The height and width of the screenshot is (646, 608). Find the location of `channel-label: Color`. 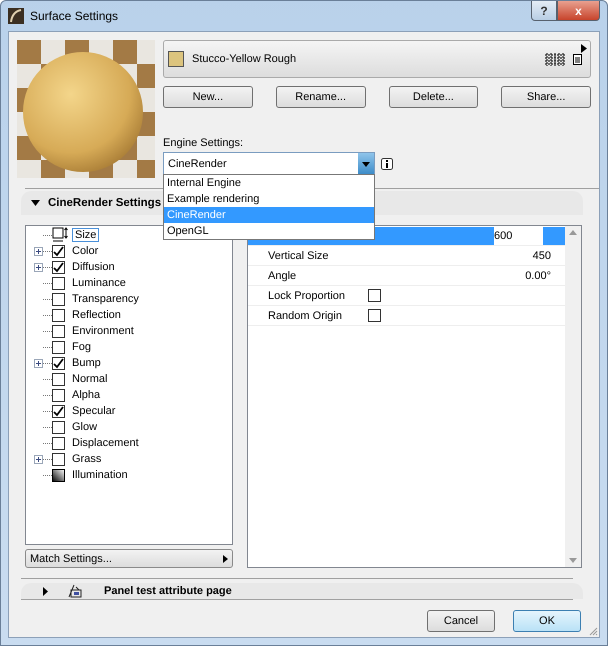

channel-label: Color is located at coordinates (85, 251).